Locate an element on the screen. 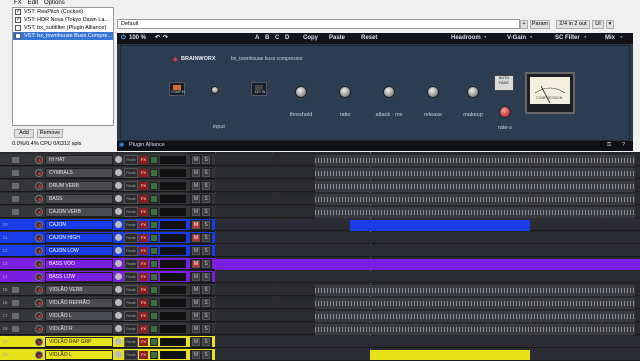 The width and height of the screenshot is (640, 361). track-name: CAJON is located at coordinates (79, 225).